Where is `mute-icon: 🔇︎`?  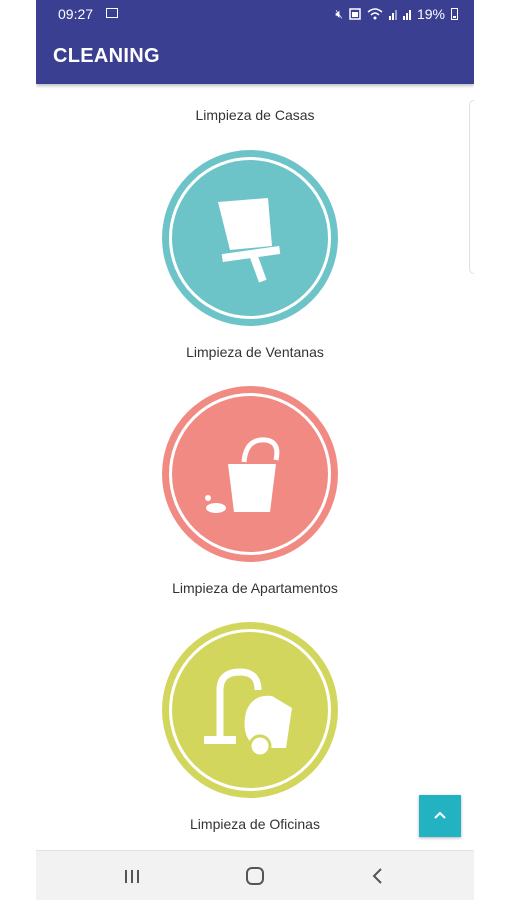
mute-icon: 🔇︎ is located at coordinates (339, 13).